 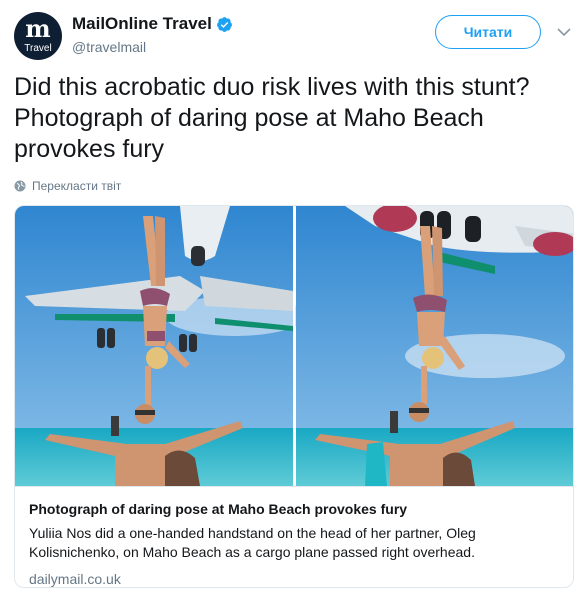 I want to click on translate-label: Перекласти твіт, so click(x=76, y=186).